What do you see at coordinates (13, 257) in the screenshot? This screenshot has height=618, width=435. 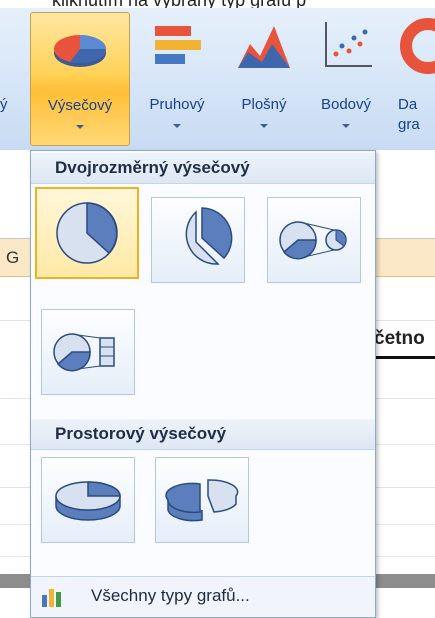 I see `column-letter: G` at bounding box center [13, 257].